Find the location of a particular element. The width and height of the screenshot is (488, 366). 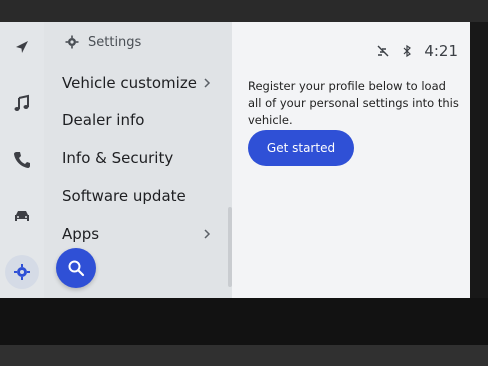

menu-header: Settings is located at coordinates (102, 42).